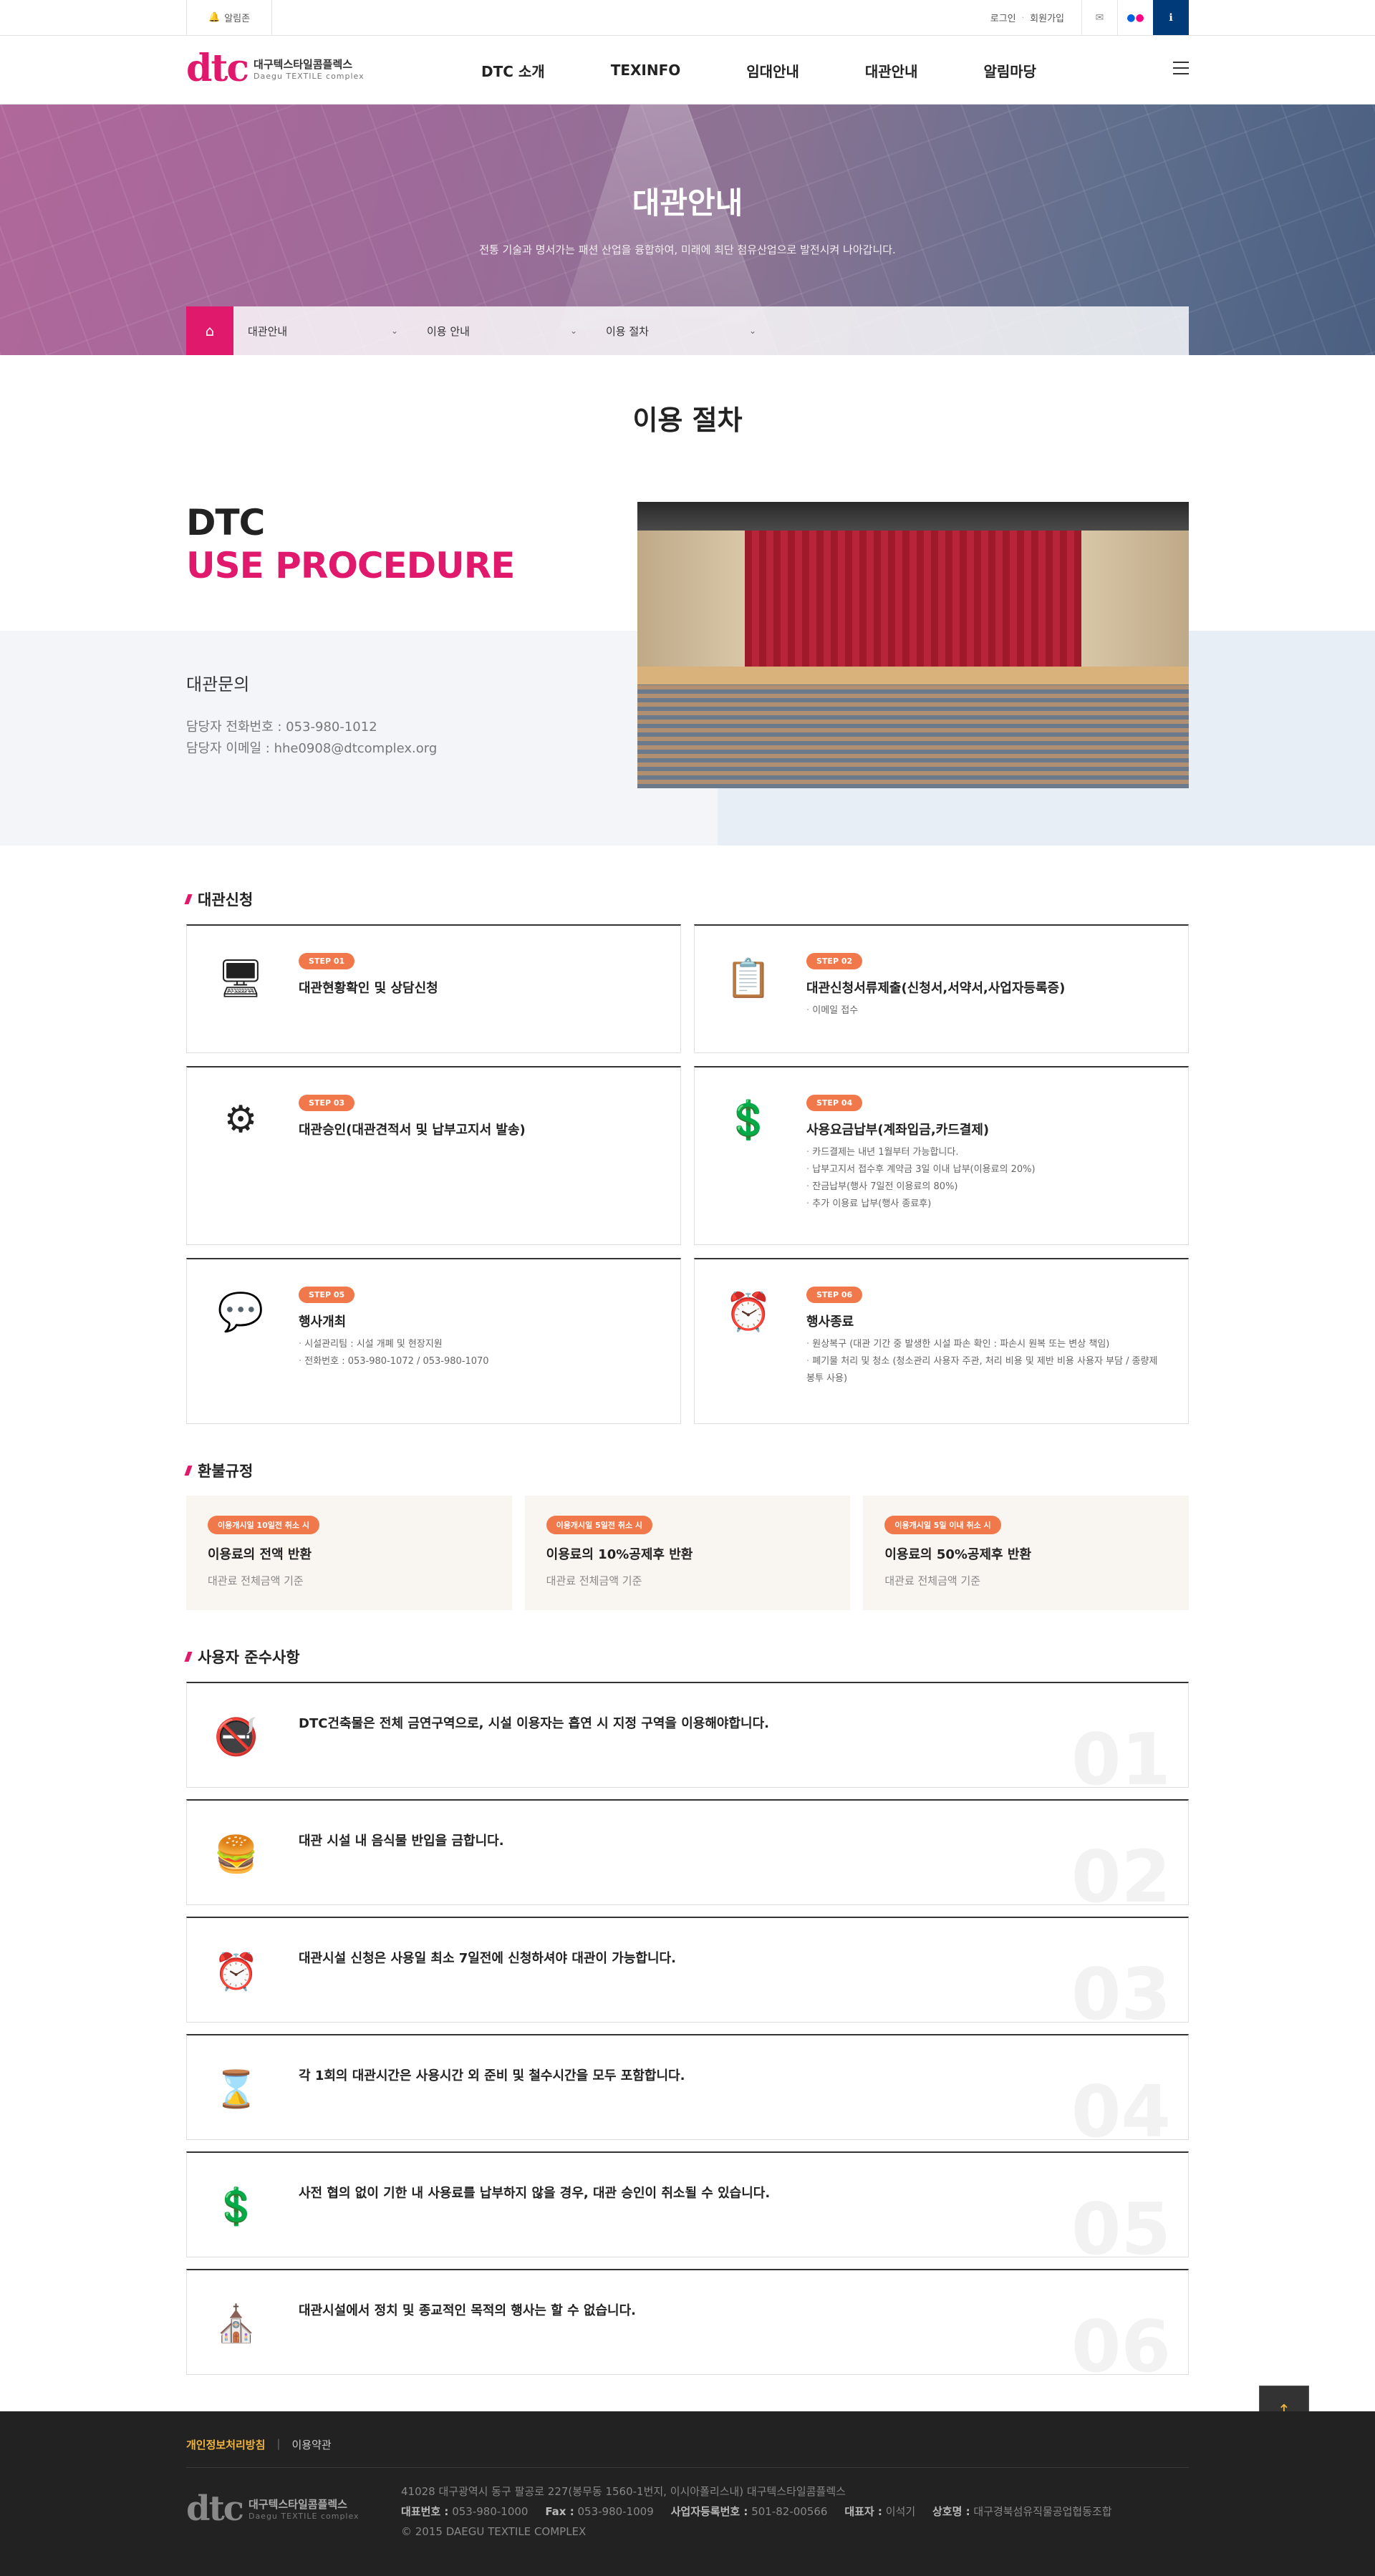 This screenshot has width=1375, height=2576. Describe the element at coordinates (309, 76) in the screenshot. I see `logo-english: Daegu TEXTILE complex` at that location.